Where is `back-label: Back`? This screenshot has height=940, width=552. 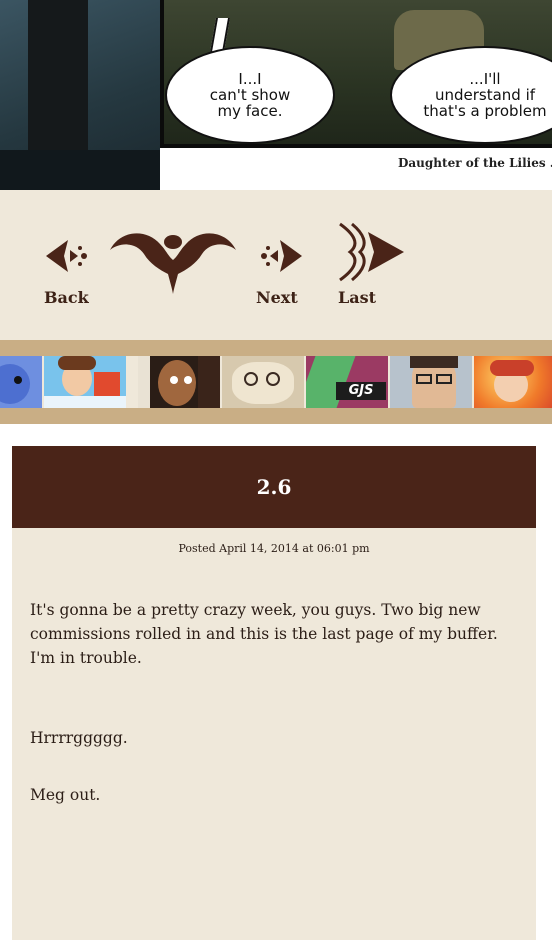
back-label: Back is located at coordinates (66, 297).